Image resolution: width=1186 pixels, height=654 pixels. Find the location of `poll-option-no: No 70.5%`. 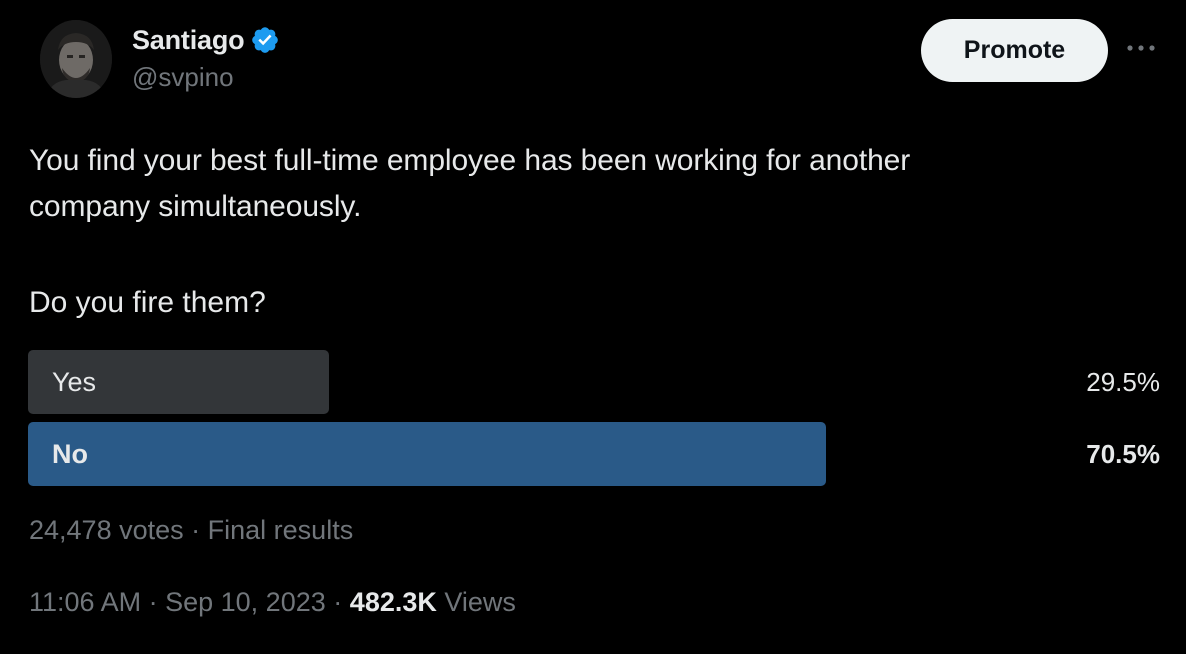

poll-option-no: No 70.5% is located at coordinates (594, 454).